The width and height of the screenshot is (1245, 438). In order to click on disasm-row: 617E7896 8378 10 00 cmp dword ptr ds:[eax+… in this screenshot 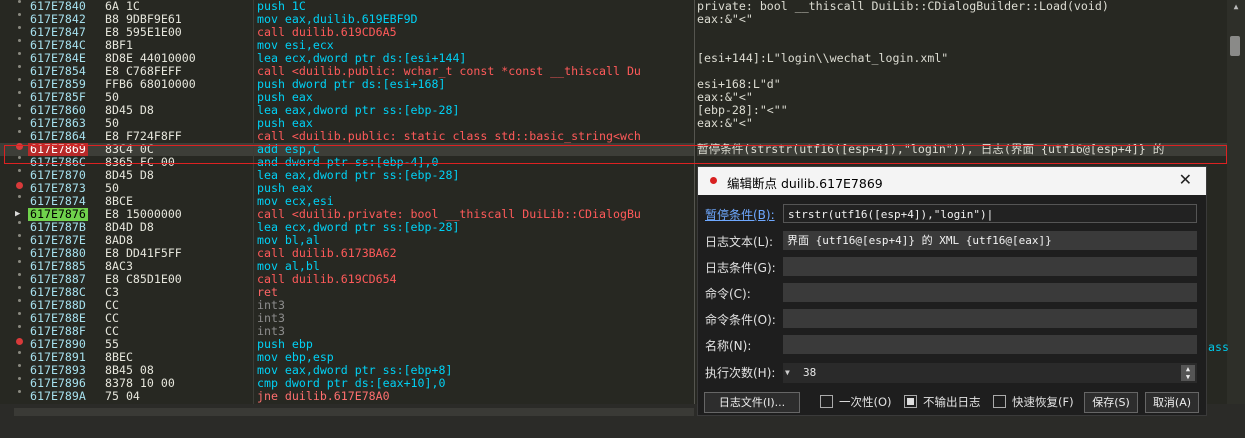, I will do `click(347, 383)`.